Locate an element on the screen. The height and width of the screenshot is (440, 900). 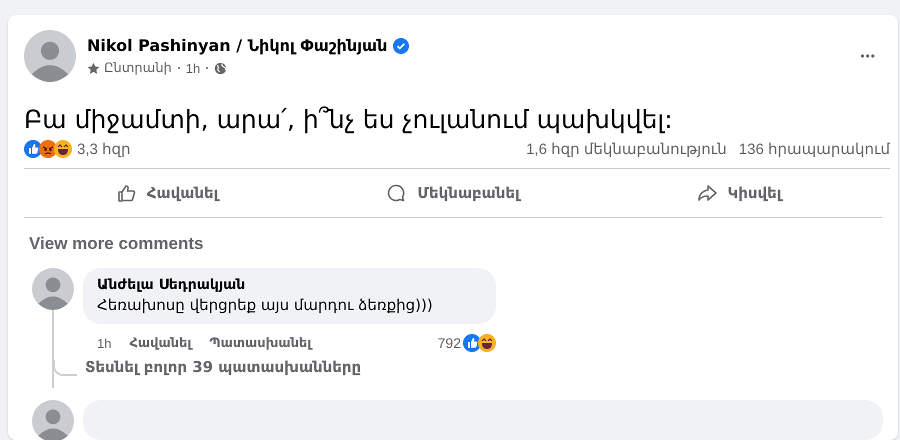
more-options-button: ••• is located at coordinates (868, 56).